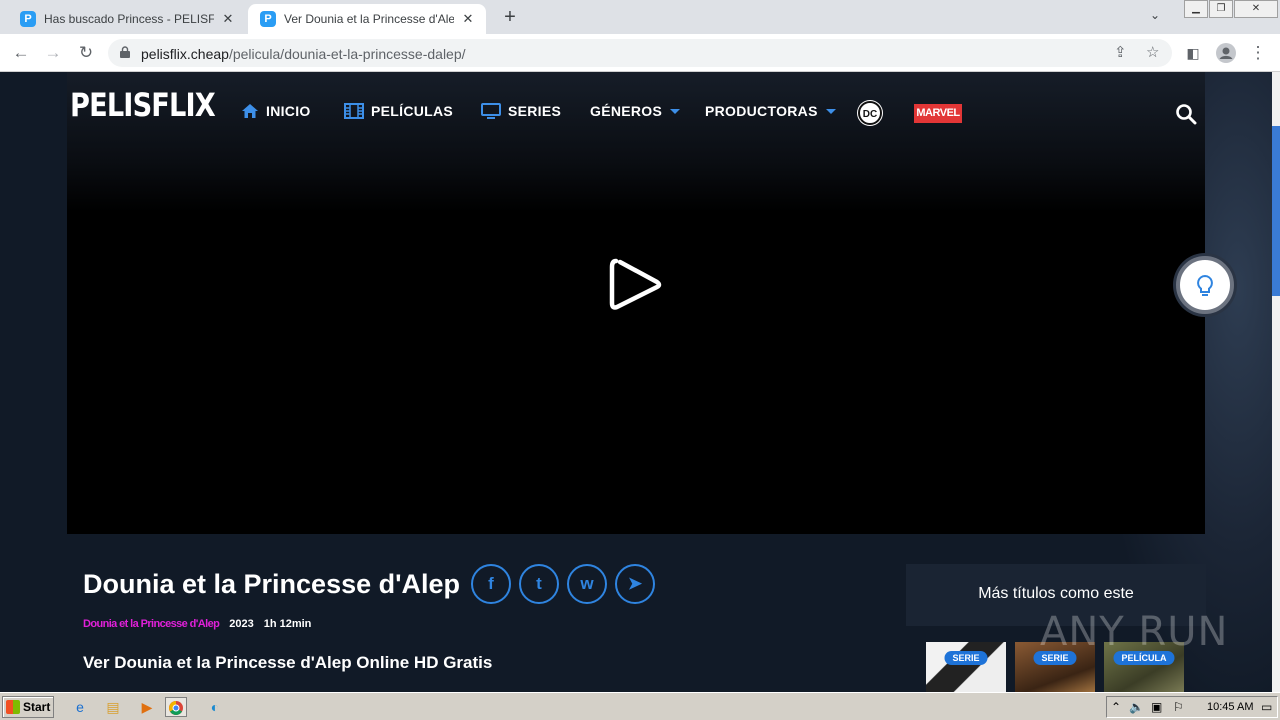 This screenshot has width=1280, height=720. What do you see at coordinates (1230, 707) in the screenshot?
I see `clock: 10:45 AM` at bounding box center [1230, 707].